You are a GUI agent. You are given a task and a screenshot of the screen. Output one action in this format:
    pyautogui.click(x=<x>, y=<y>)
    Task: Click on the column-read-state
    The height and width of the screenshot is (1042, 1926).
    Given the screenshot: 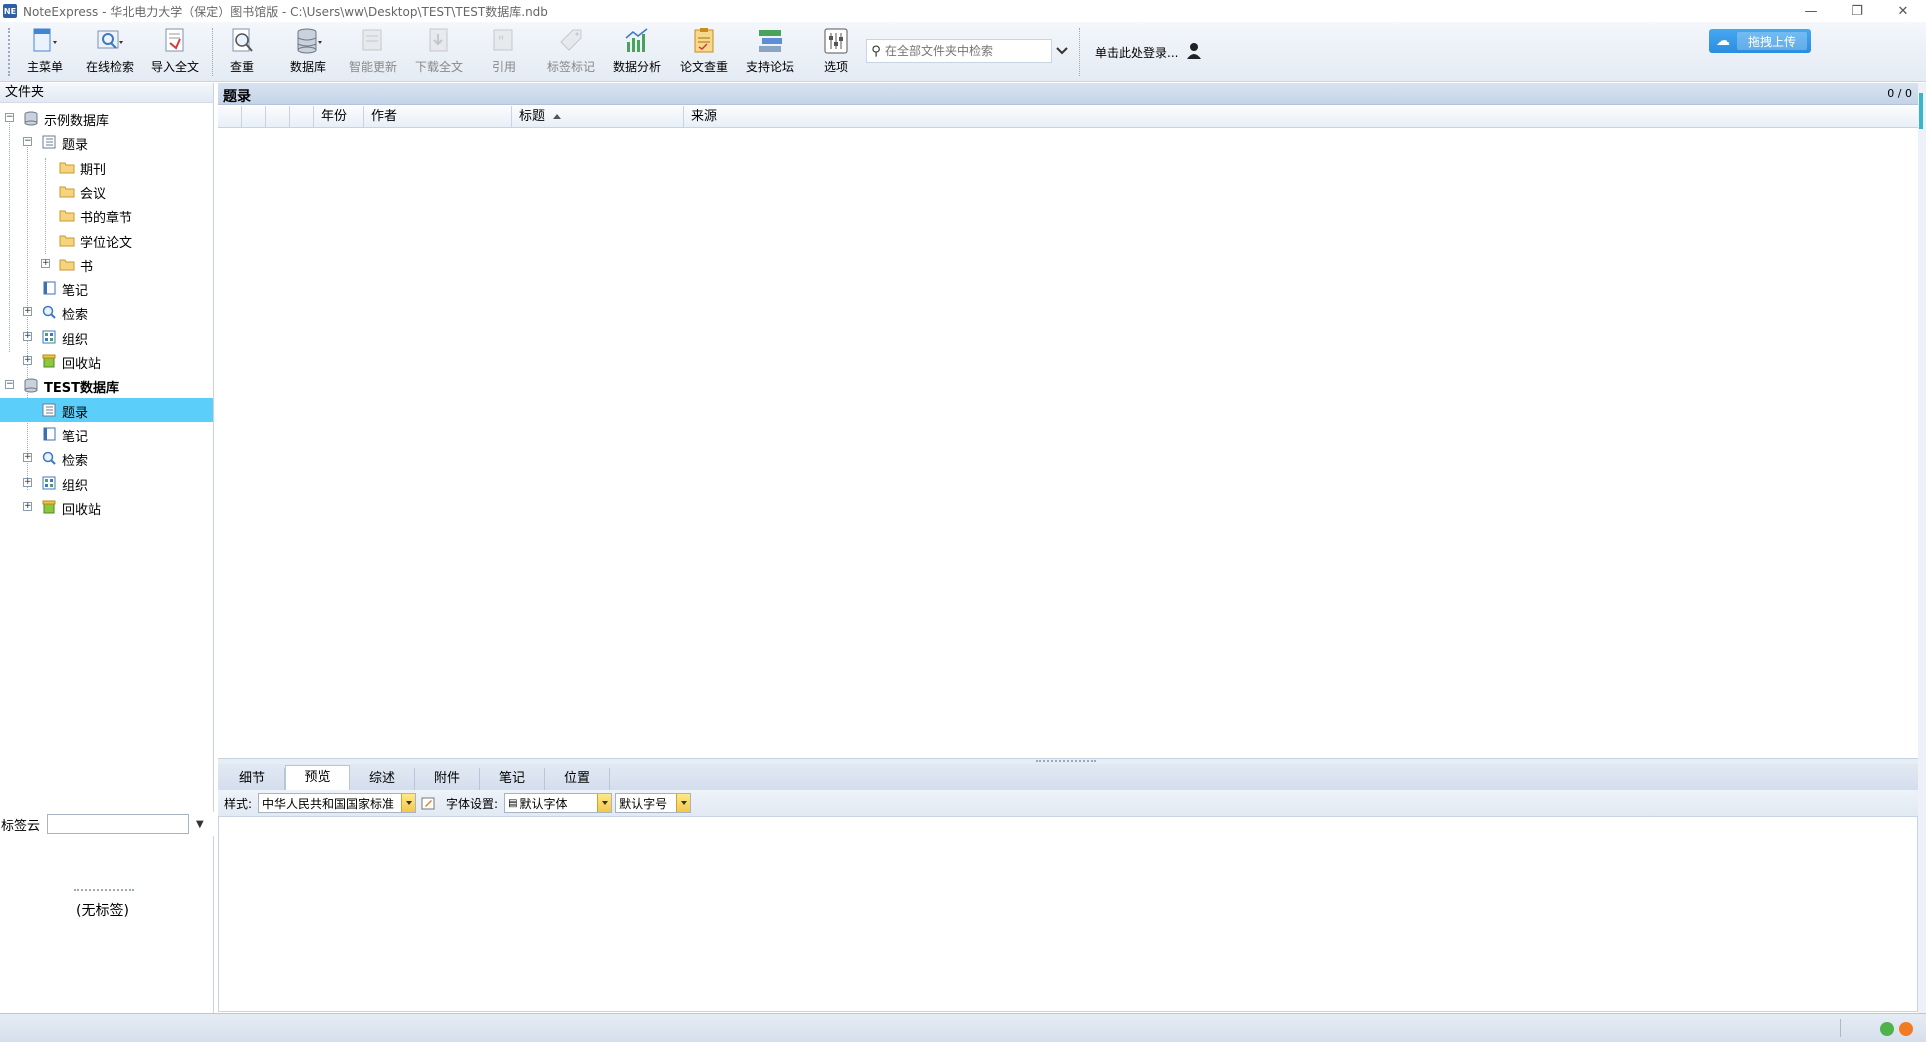 What is the action you would take?
    pyautogui.click(x=278, y=117)
    